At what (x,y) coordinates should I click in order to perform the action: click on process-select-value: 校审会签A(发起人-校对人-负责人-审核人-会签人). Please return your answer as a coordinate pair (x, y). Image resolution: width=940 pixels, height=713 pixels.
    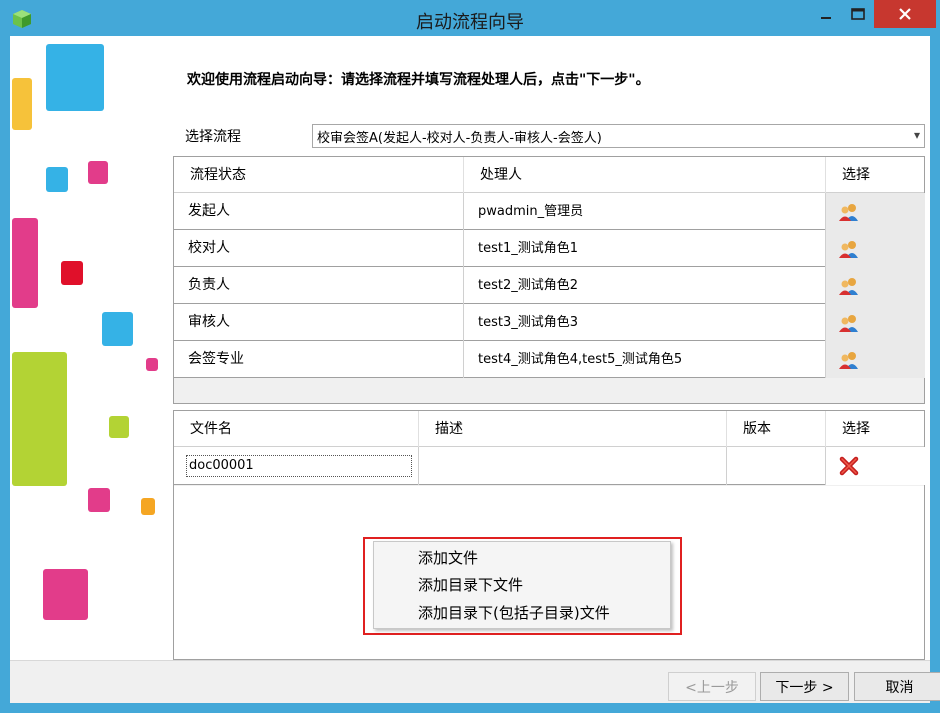
    Looking at the image, I should click on (459, 138).